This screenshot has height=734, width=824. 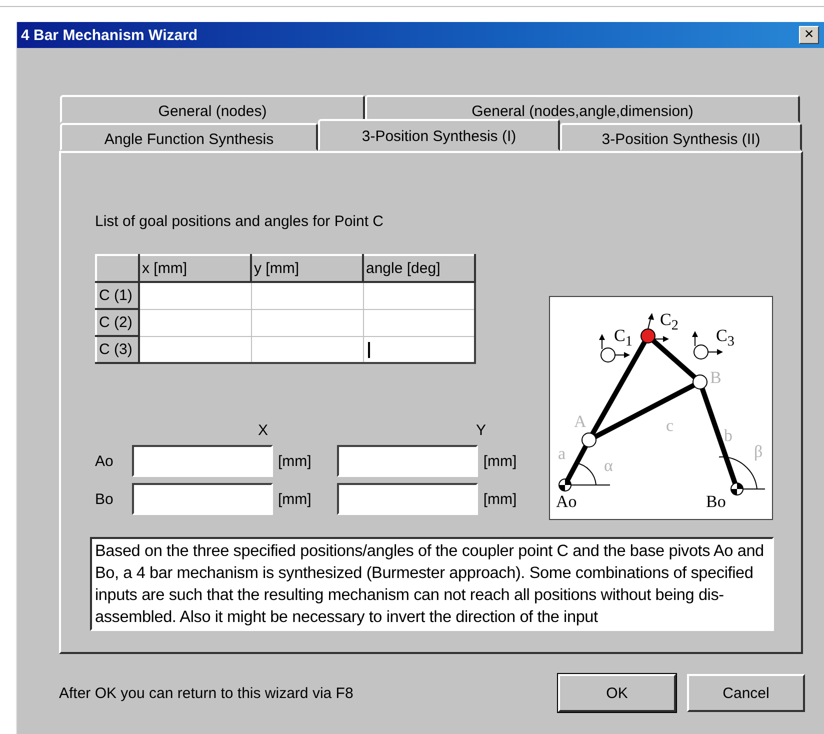 I want to click on diagram-label: C$_{3}$, so click(x=725, y=338).